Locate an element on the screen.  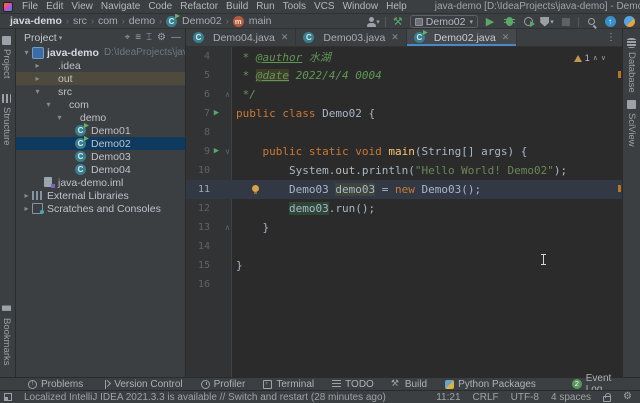
tree-item-demo04: Demo04 is located at coordinates (100, 169).